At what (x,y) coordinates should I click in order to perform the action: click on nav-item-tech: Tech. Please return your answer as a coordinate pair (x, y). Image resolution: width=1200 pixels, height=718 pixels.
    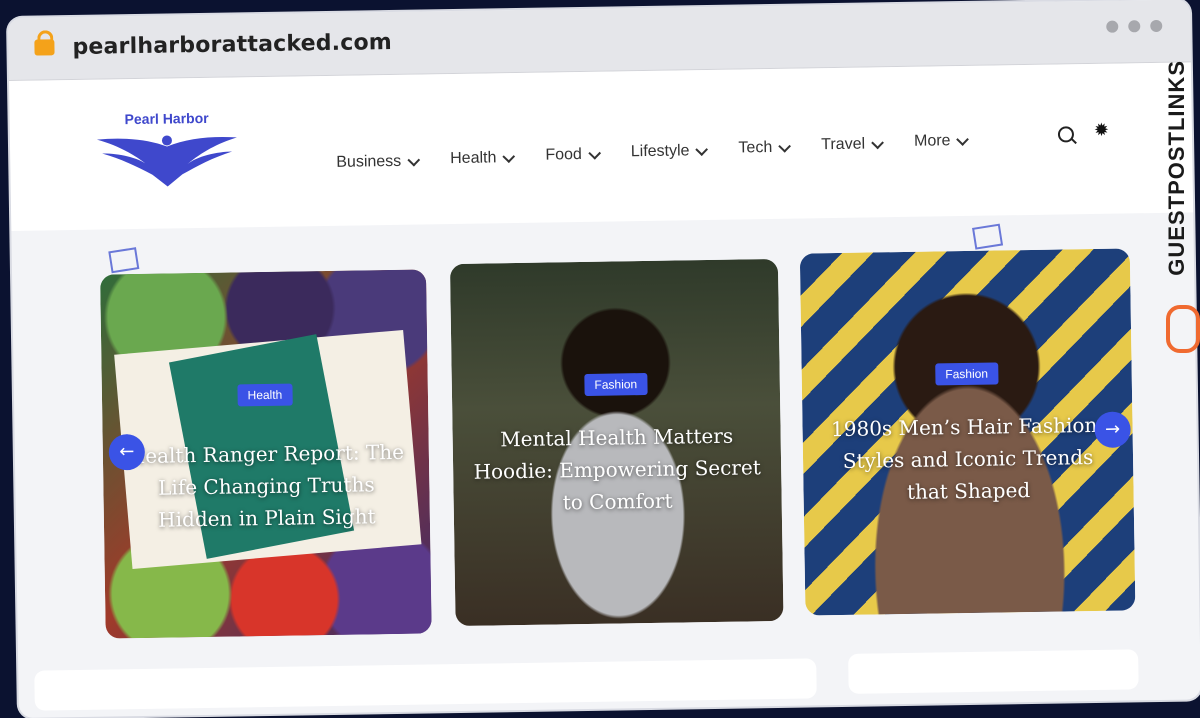
    Looking at the image, I should click on (765, 148).